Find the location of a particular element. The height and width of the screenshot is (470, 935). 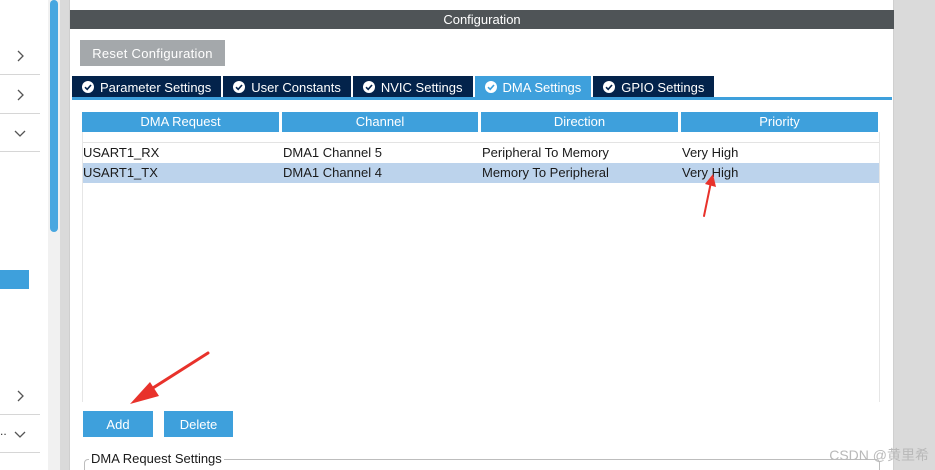

dma-request-settings-label: DMA Request Settings is located at coordinates (156, 458).